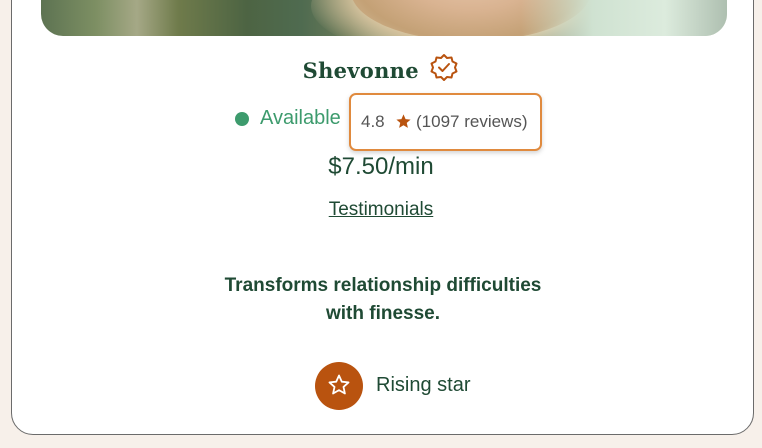  Describe the element at coordinates (423, 385) in the screenshot. I see `badge-label: Rising star` at that location.